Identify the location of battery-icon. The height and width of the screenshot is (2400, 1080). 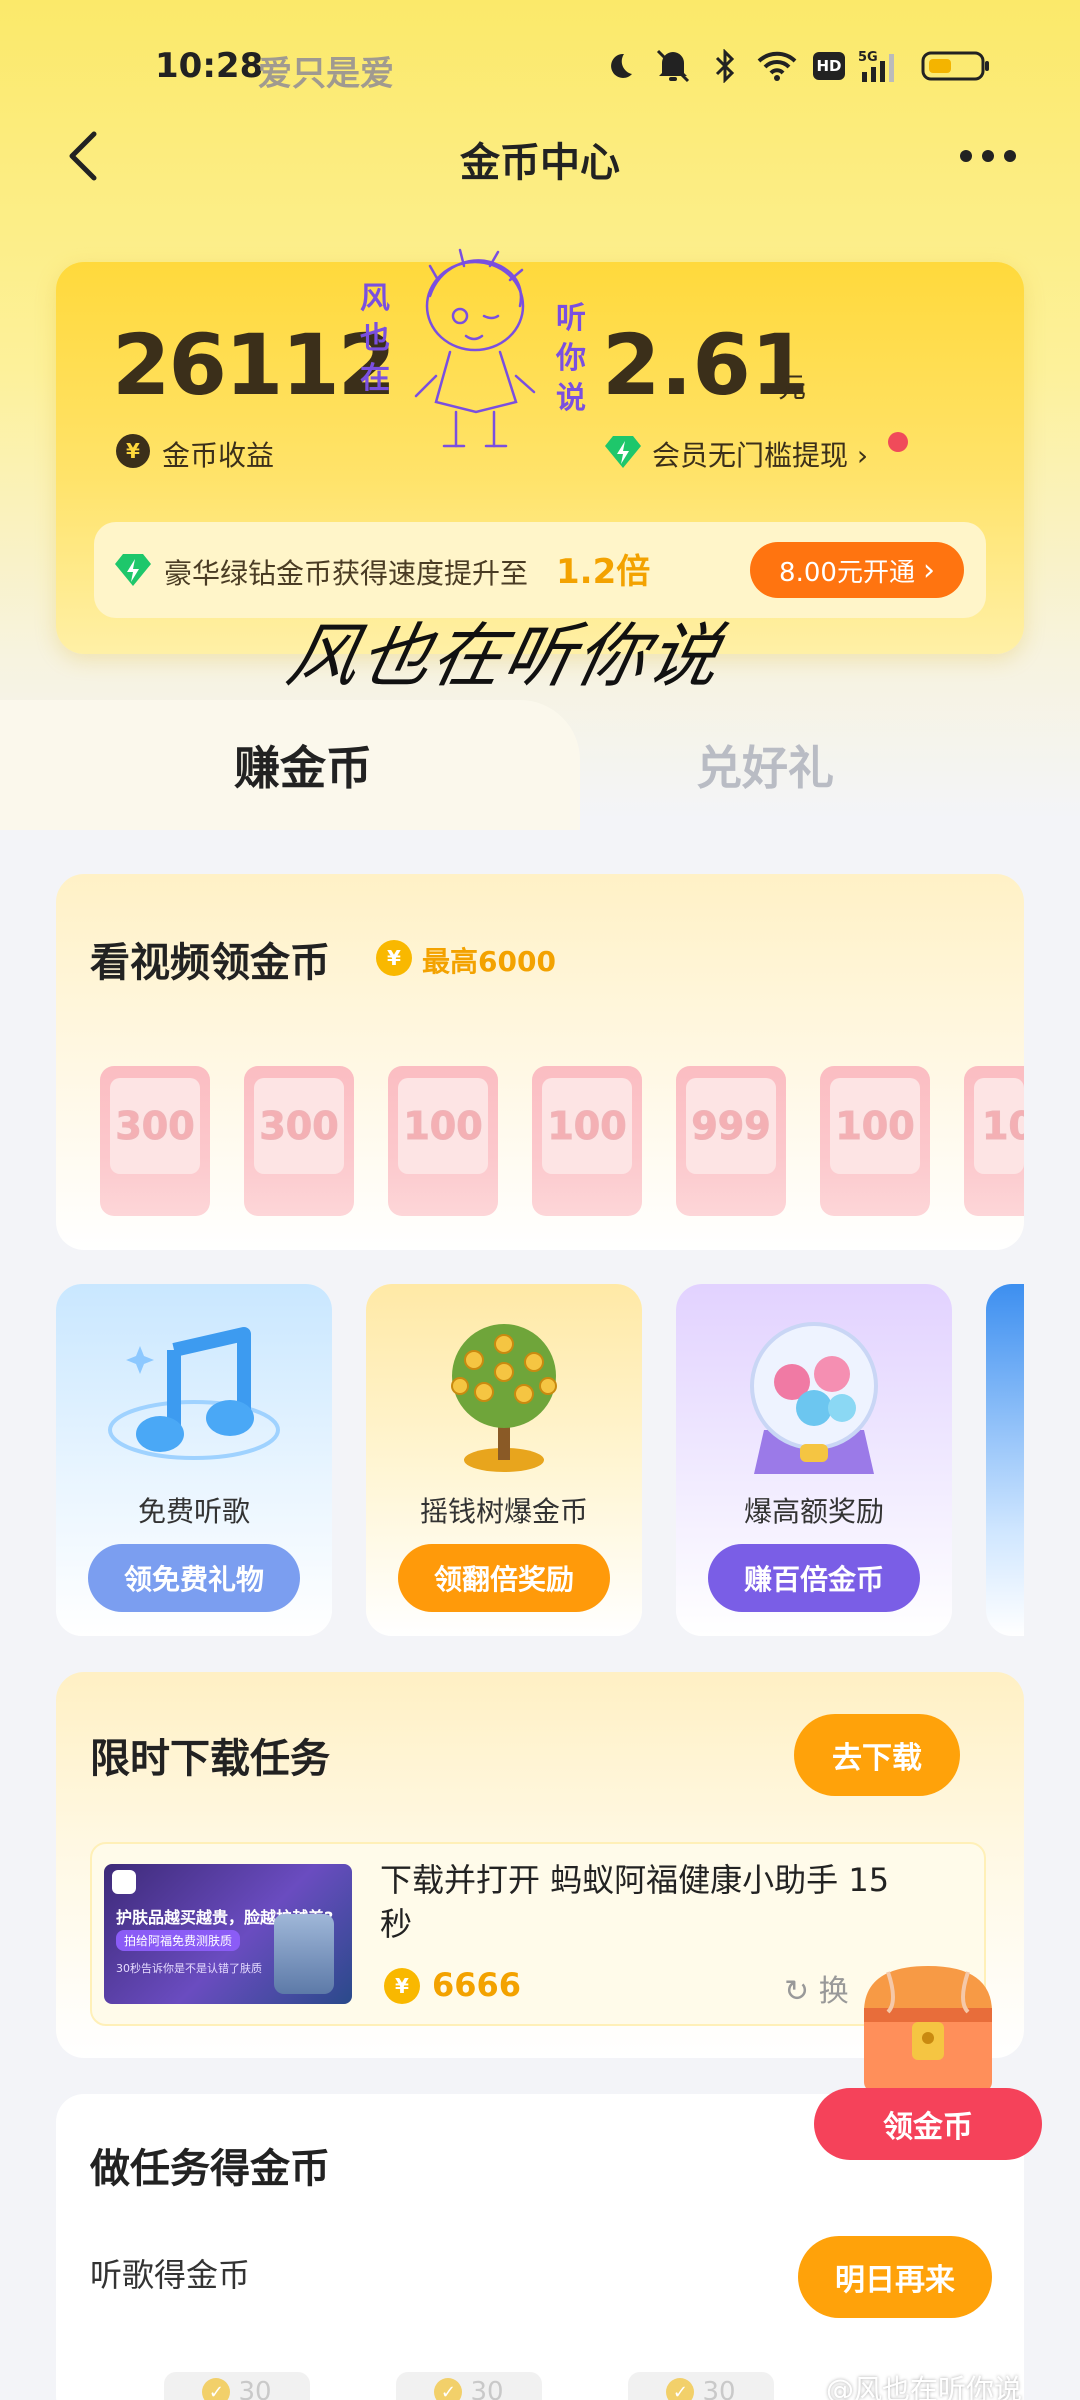
(956, 66).